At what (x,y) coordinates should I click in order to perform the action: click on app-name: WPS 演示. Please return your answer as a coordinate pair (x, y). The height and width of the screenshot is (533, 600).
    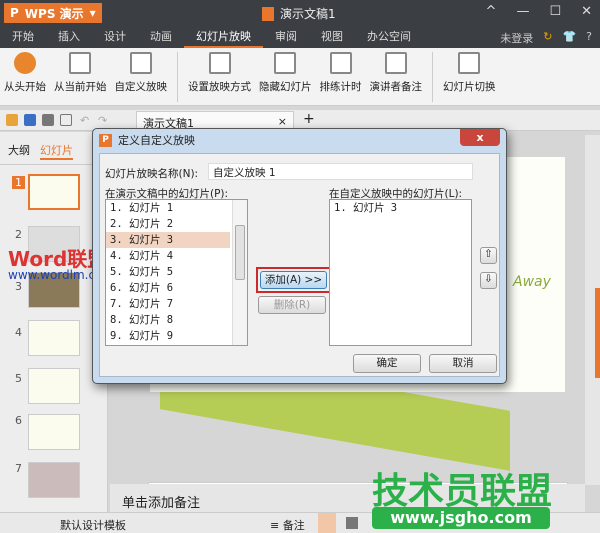
    Looking at the image, I should click on (54, 13).